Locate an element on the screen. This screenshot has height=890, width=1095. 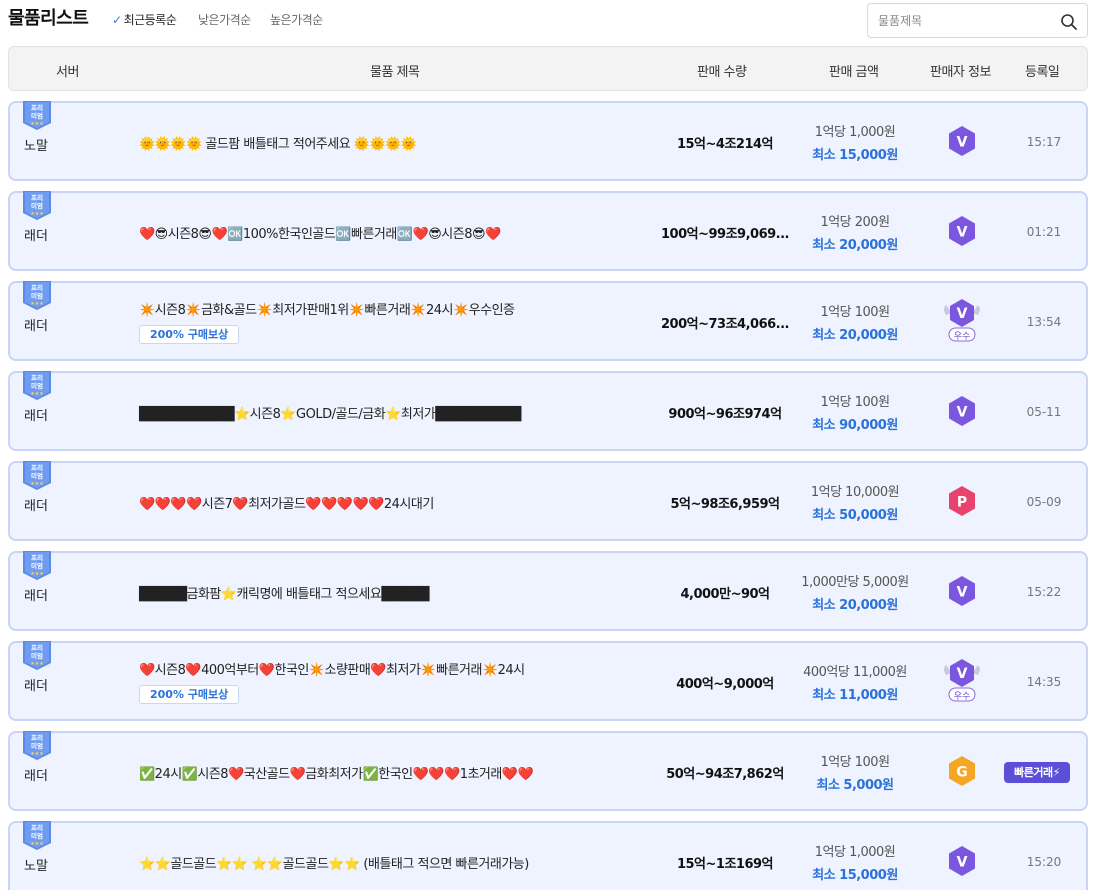
sale-quantity: 400억~9,000억 is located at coordinates (725, 684).